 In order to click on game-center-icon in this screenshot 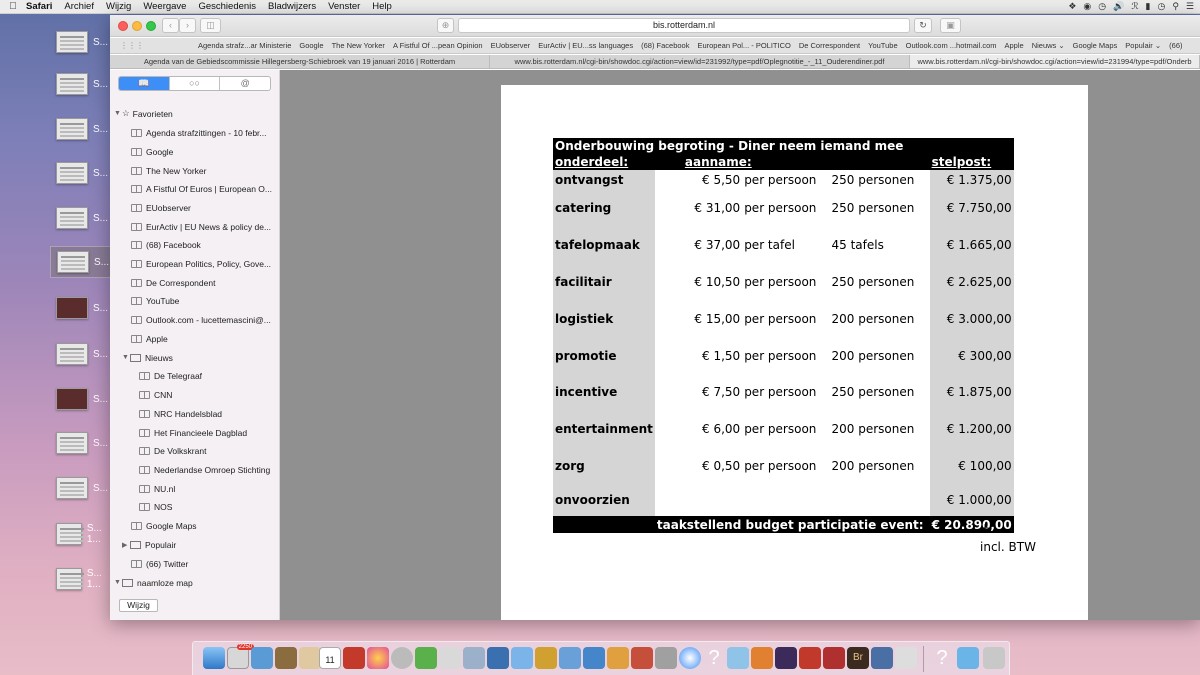, I will do `click(426, 658)`.